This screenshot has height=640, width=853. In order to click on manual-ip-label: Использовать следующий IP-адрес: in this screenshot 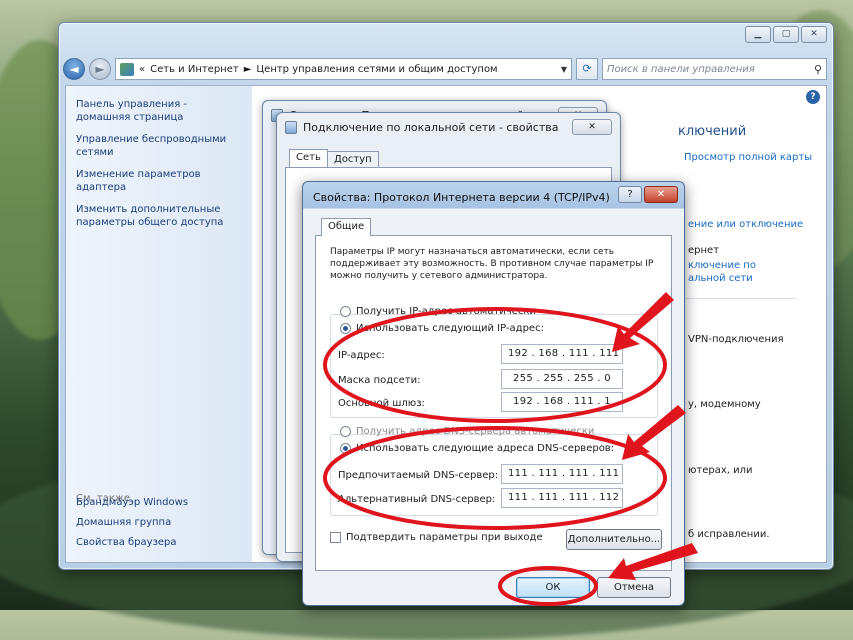, I will do `click(450, 328)`.